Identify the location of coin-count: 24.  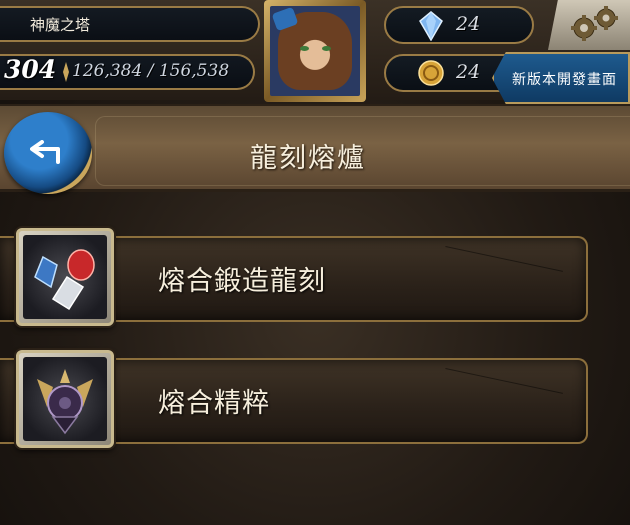
(468, 72).